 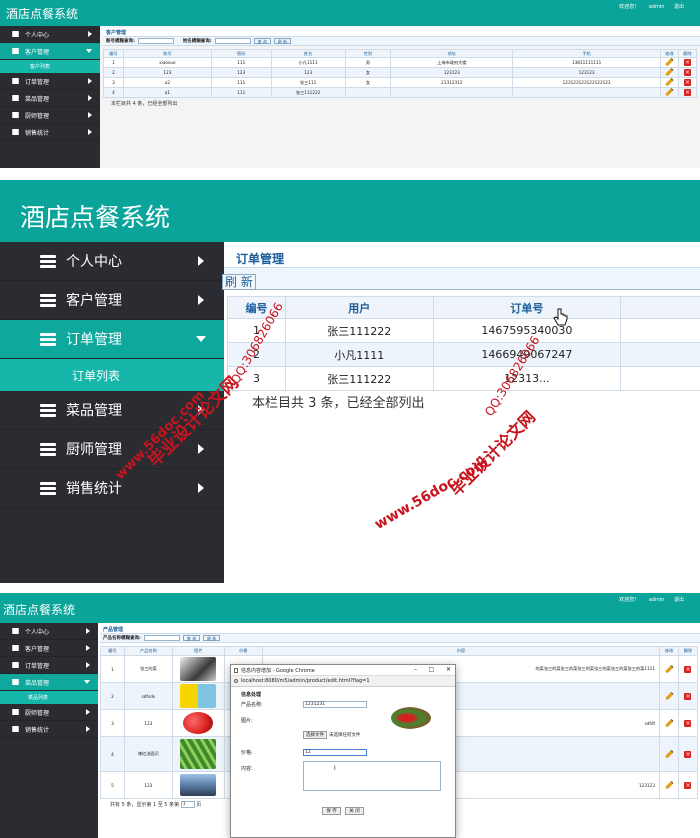 What do you see at coordinates (94, 340) in the screenshot?
I see `sidebar-item-label: 订单管理` at bounding box center [94, 340].